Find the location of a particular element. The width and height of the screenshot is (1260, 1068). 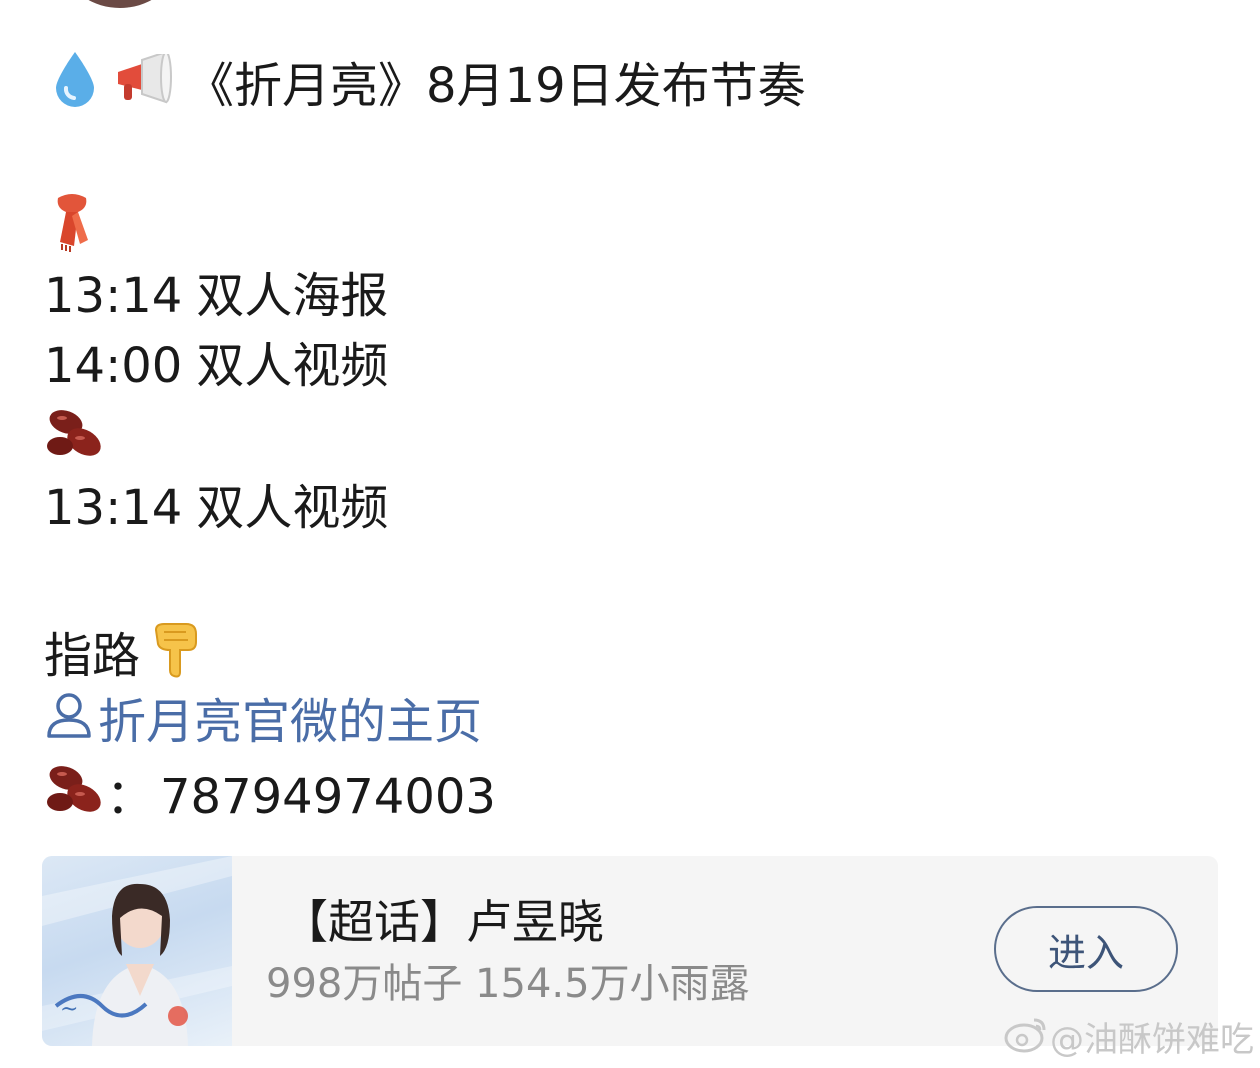

watermark-text: @油酥饼难吃 is located at coordinates (1152, 1039).